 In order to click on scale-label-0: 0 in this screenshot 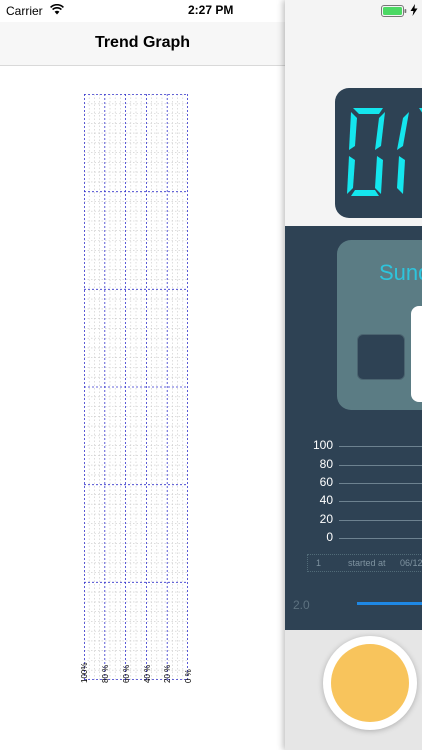, I will do `click(329, 537)`.